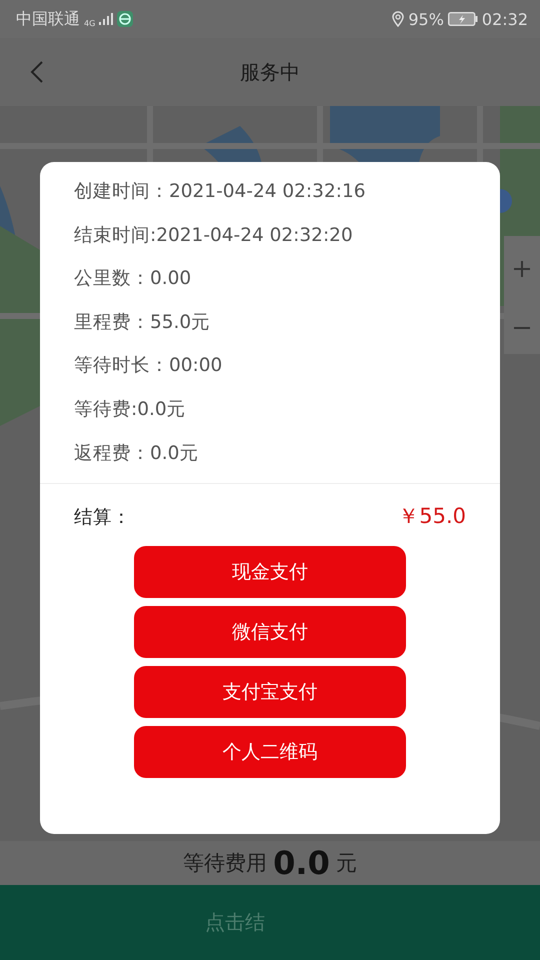 The image size is (540, 960). What do you see at coordinates (90, 23) in the screenshot?
I see `network-type: 4G` at bounding box center [90, 23].